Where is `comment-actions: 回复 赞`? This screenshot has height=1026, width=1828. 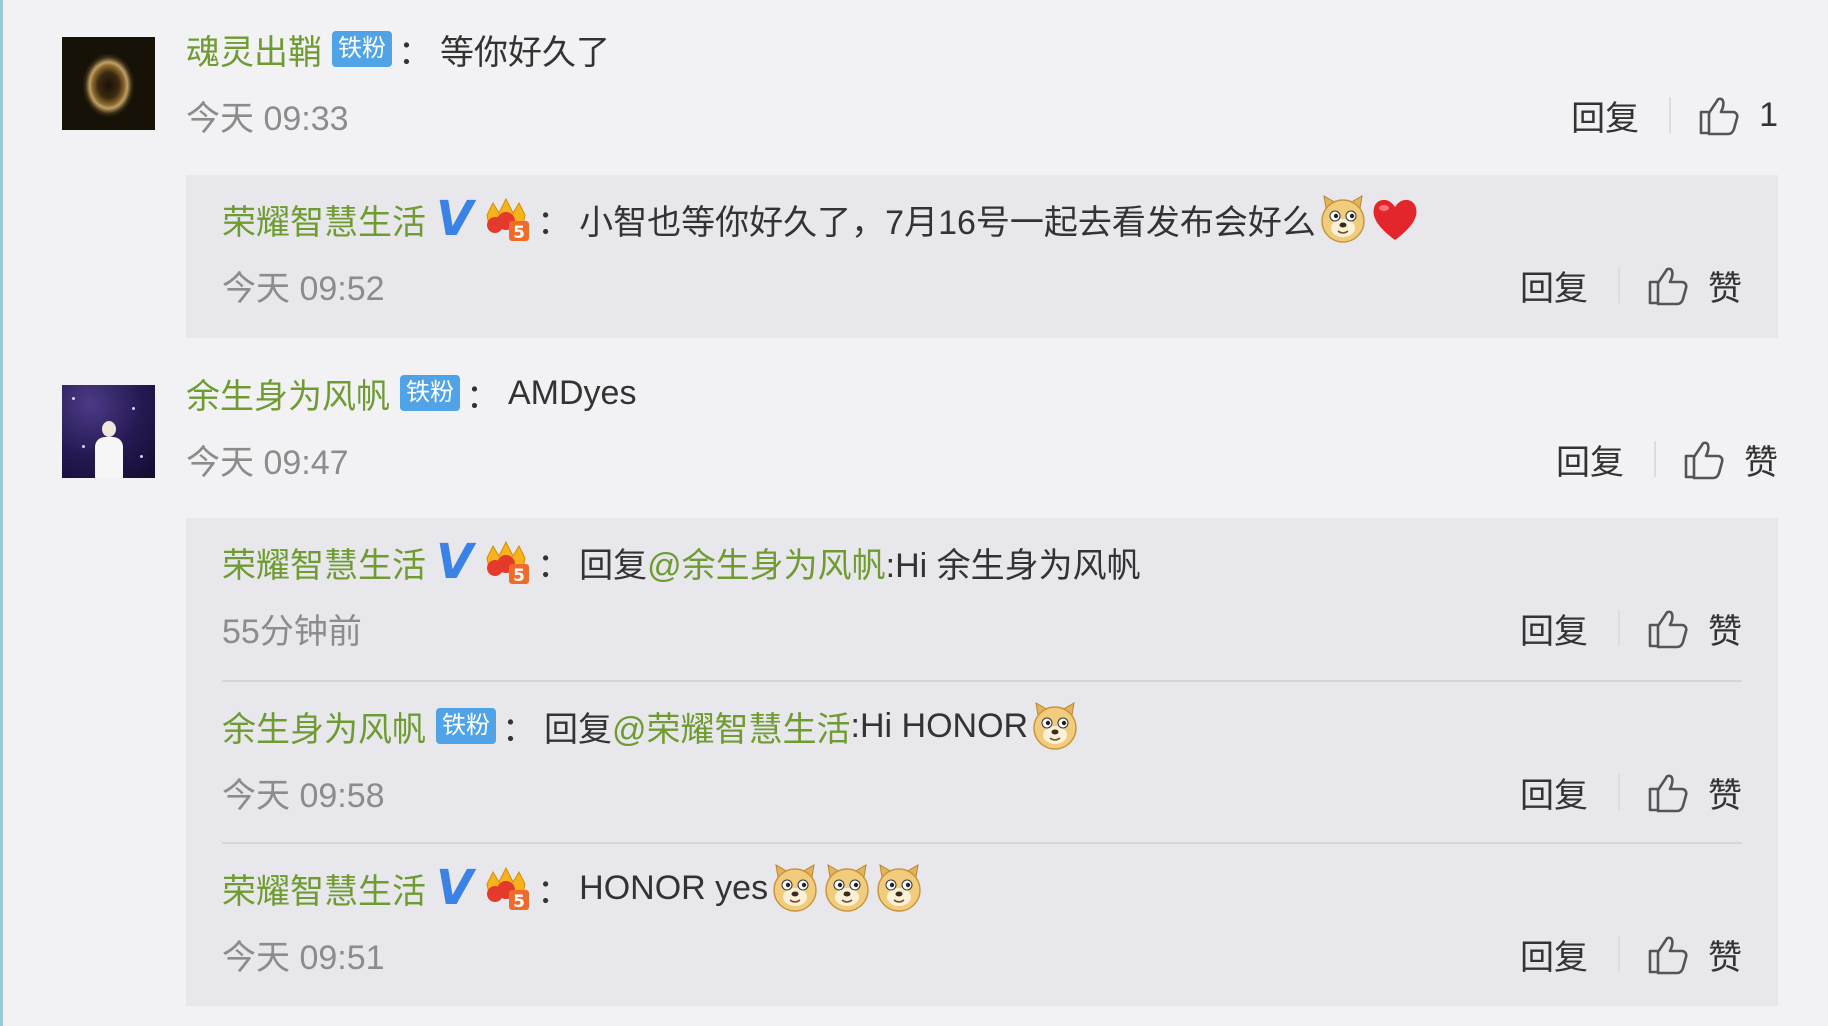
comment-actions: 回复 赞 is located at coordinates (1667, 459).